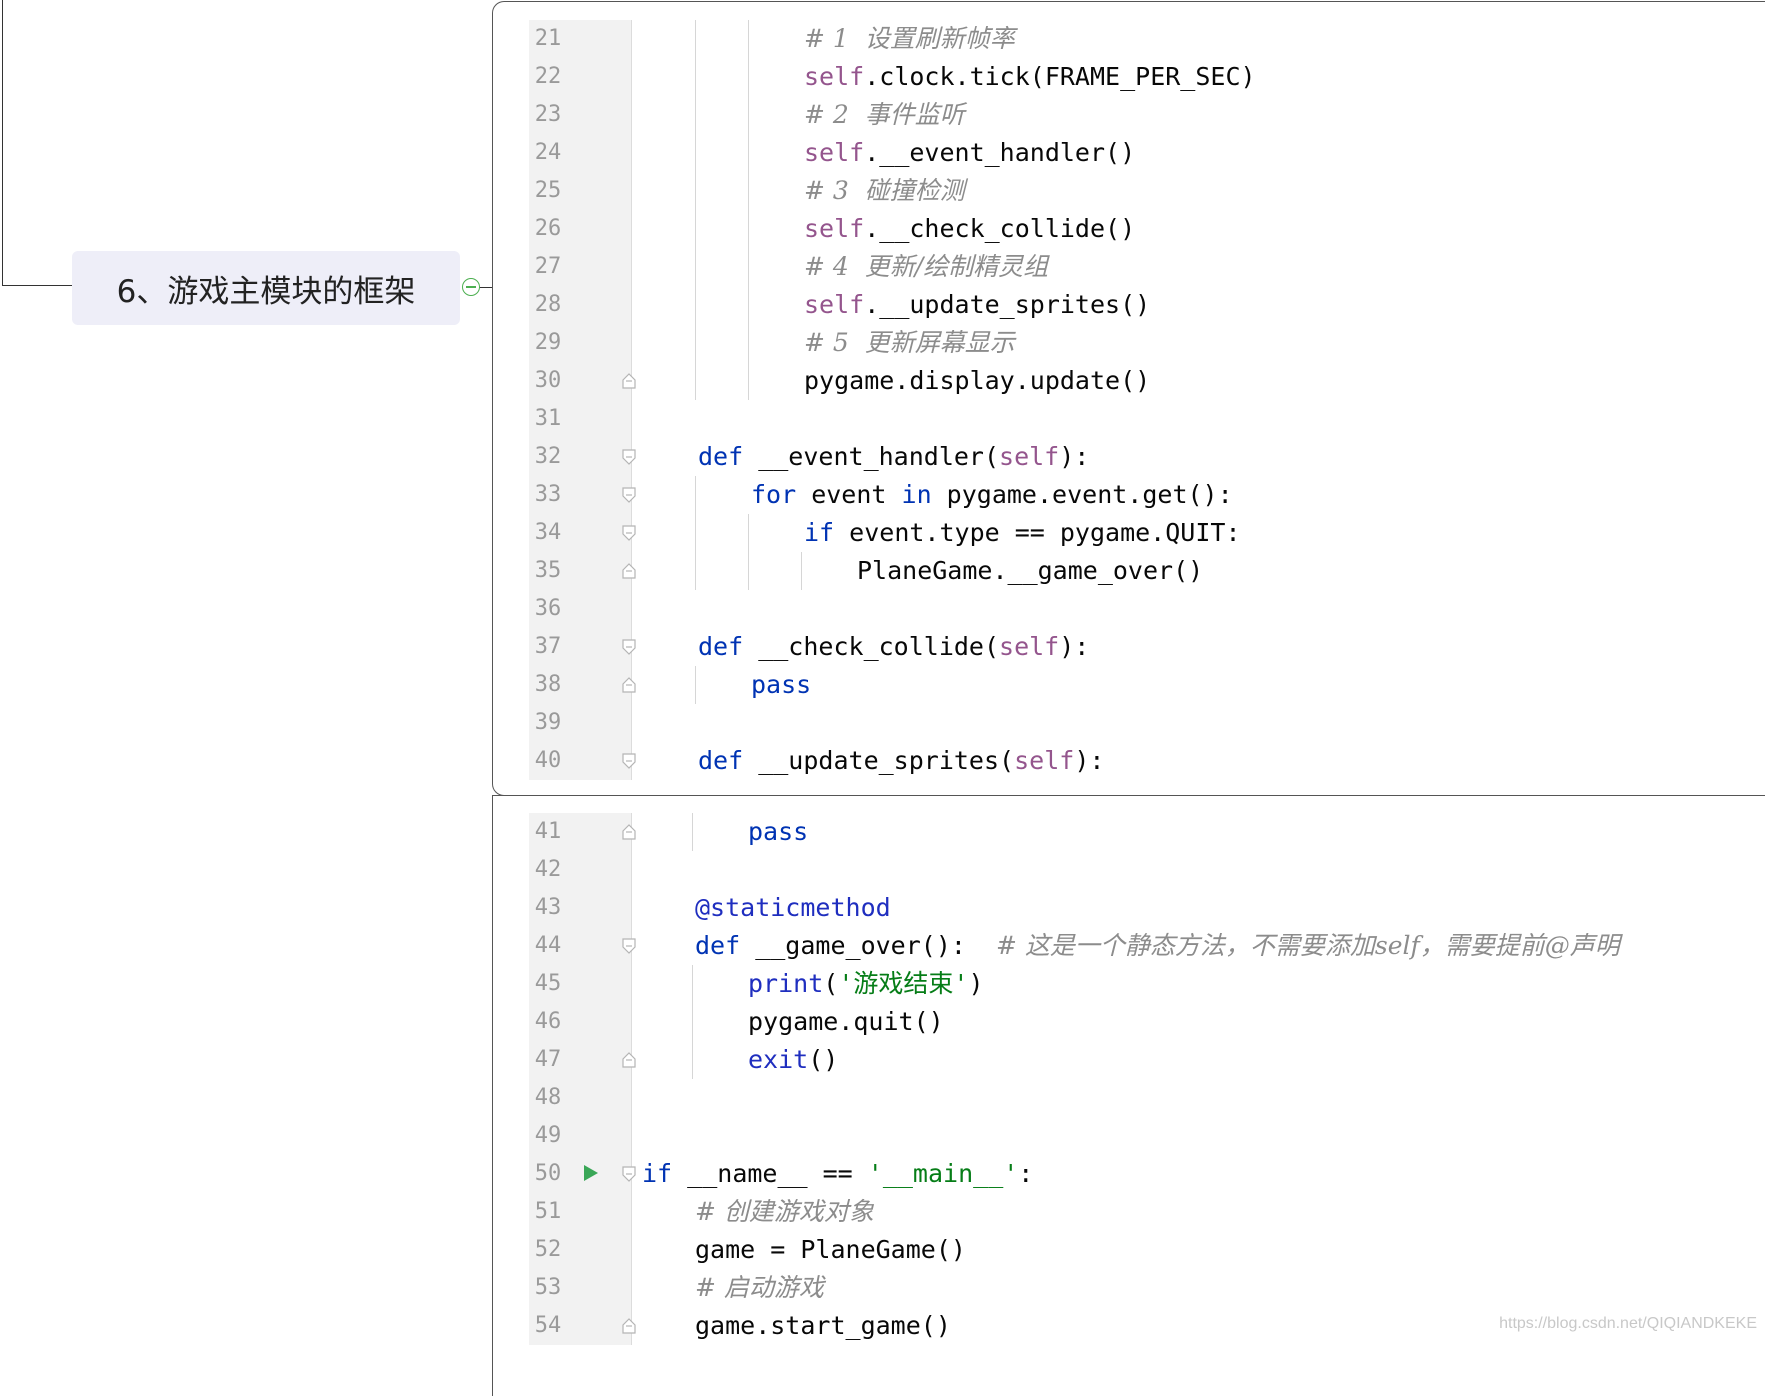 This screenshot has height=1396, width=1765. What do you see at coordinates (793, 907) in the screenshot?
I see `code-token: @staticmethod` at bounding box center [793, 907].